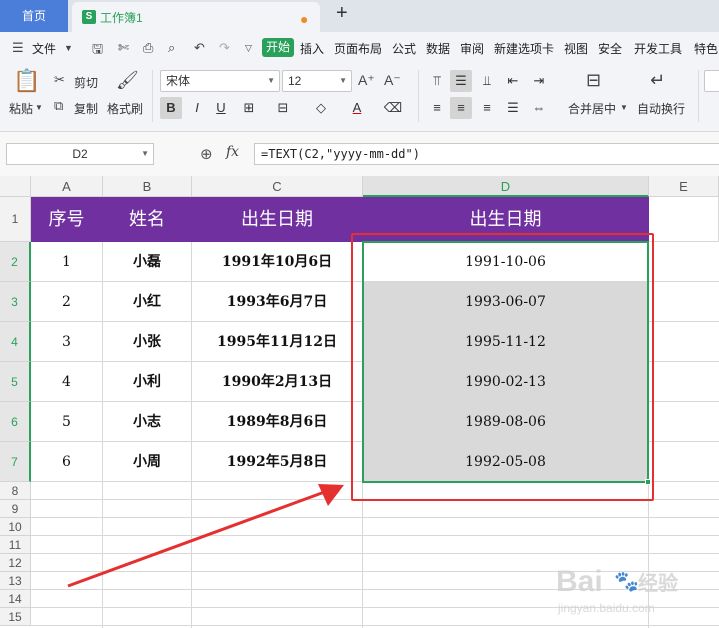 This screenshot has height=628, width=719. I want to click on cut-icon: ✄, so click(123, 48).